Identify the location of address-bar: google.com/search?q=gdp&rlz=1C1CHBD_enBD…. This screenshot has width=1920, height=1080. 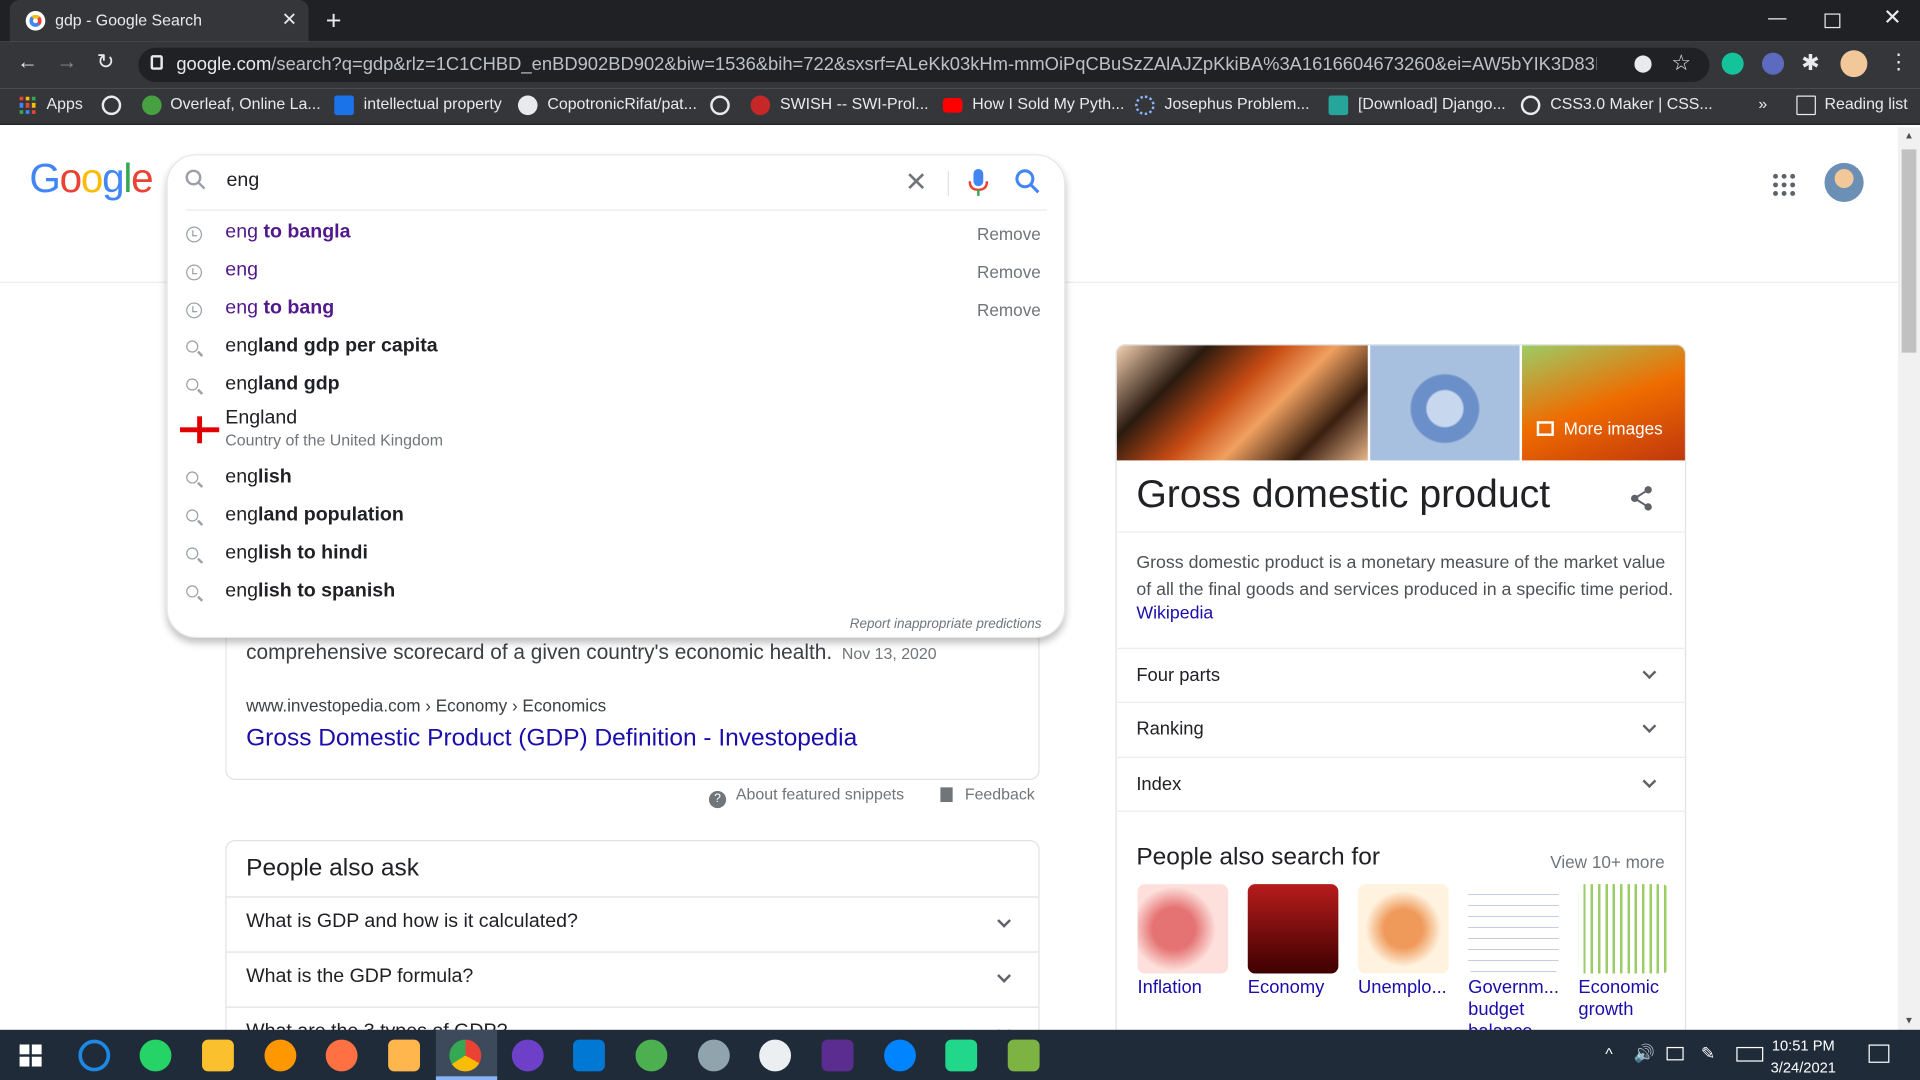
(924, 65).